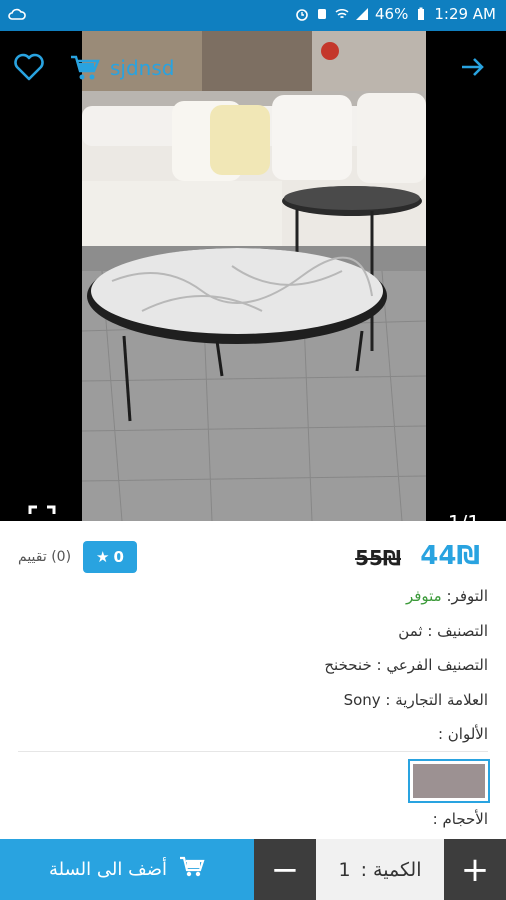  What do you see at coordinates (302, 14) in the screenshot?
I see `alarm-icon` at bounding box center [302, 14].